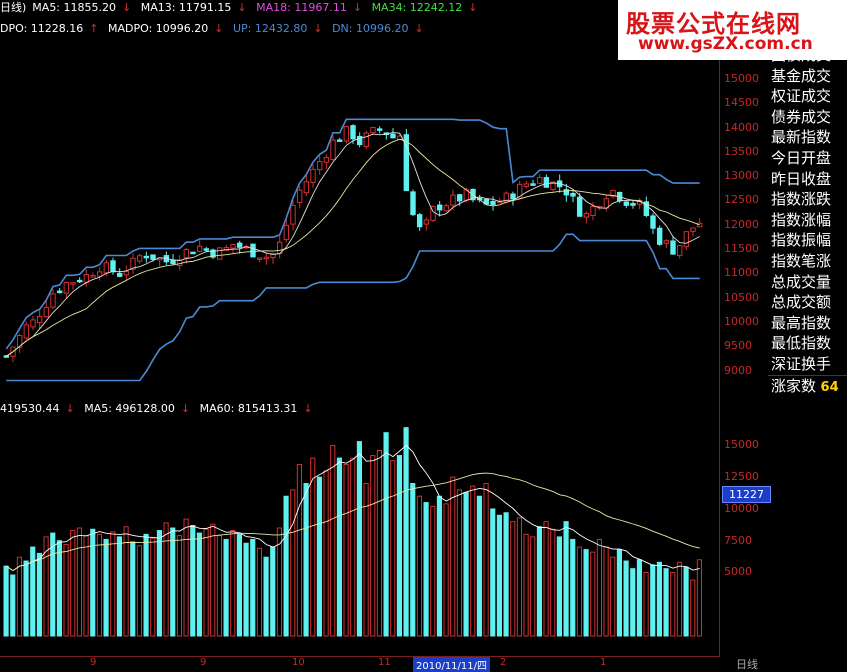  I want to click on month-label: 1, so click(603, 662).